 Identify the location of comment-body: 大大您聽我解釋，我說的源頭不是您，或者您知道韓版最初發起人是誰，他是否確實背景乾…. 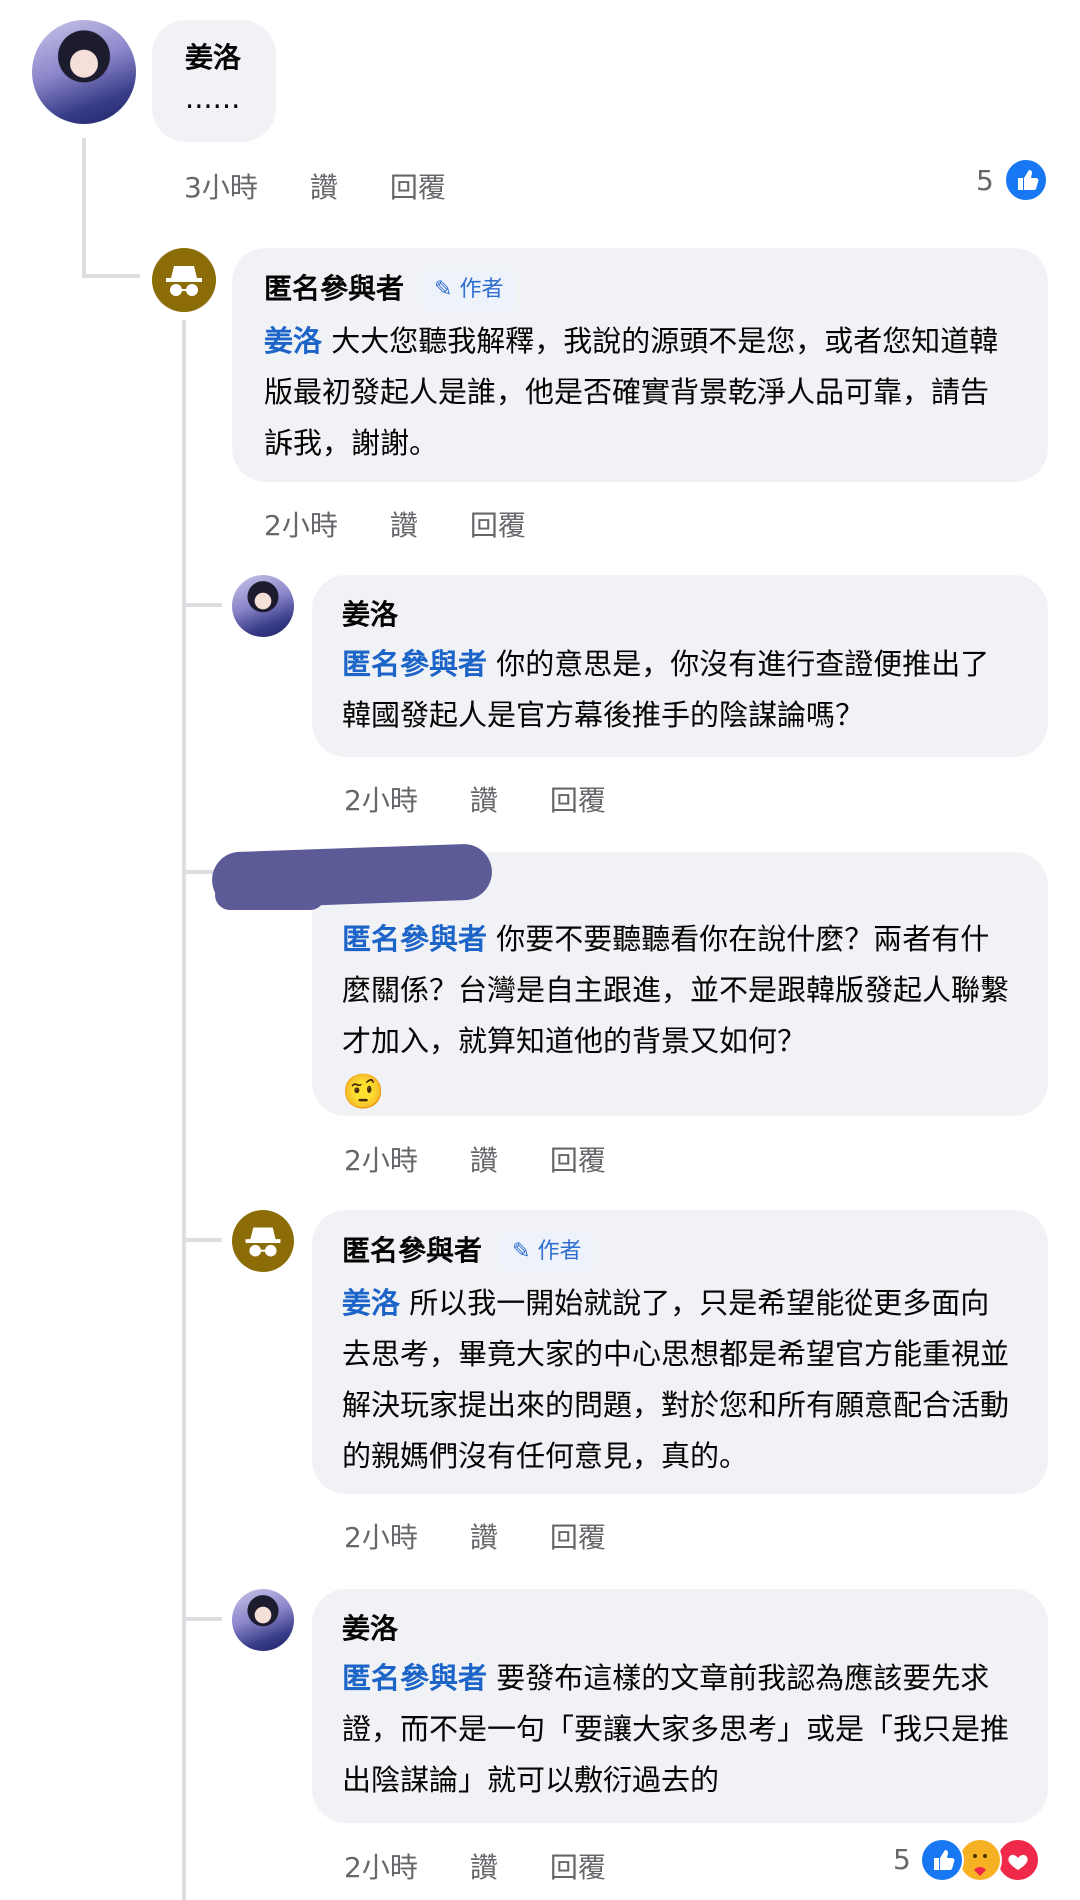
(631, 392).